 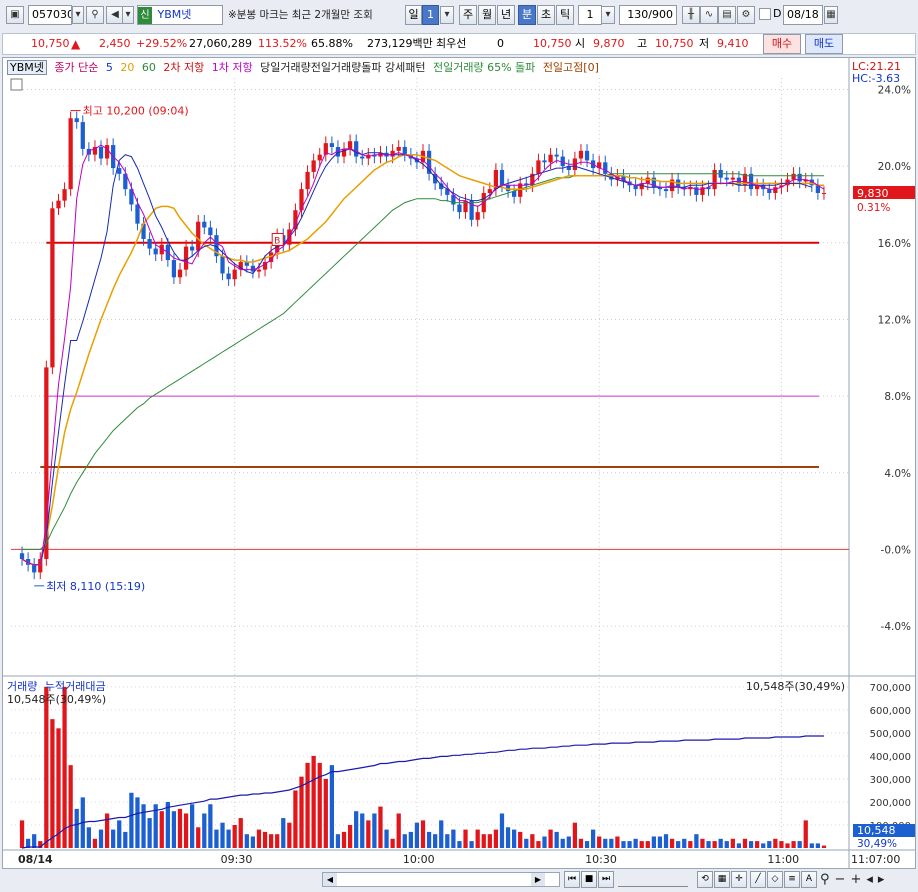 What do you see at coordinates (27, 67) in the screenshot?
I see `legend-stock: YBM넷` at bounding box center [27, 67].